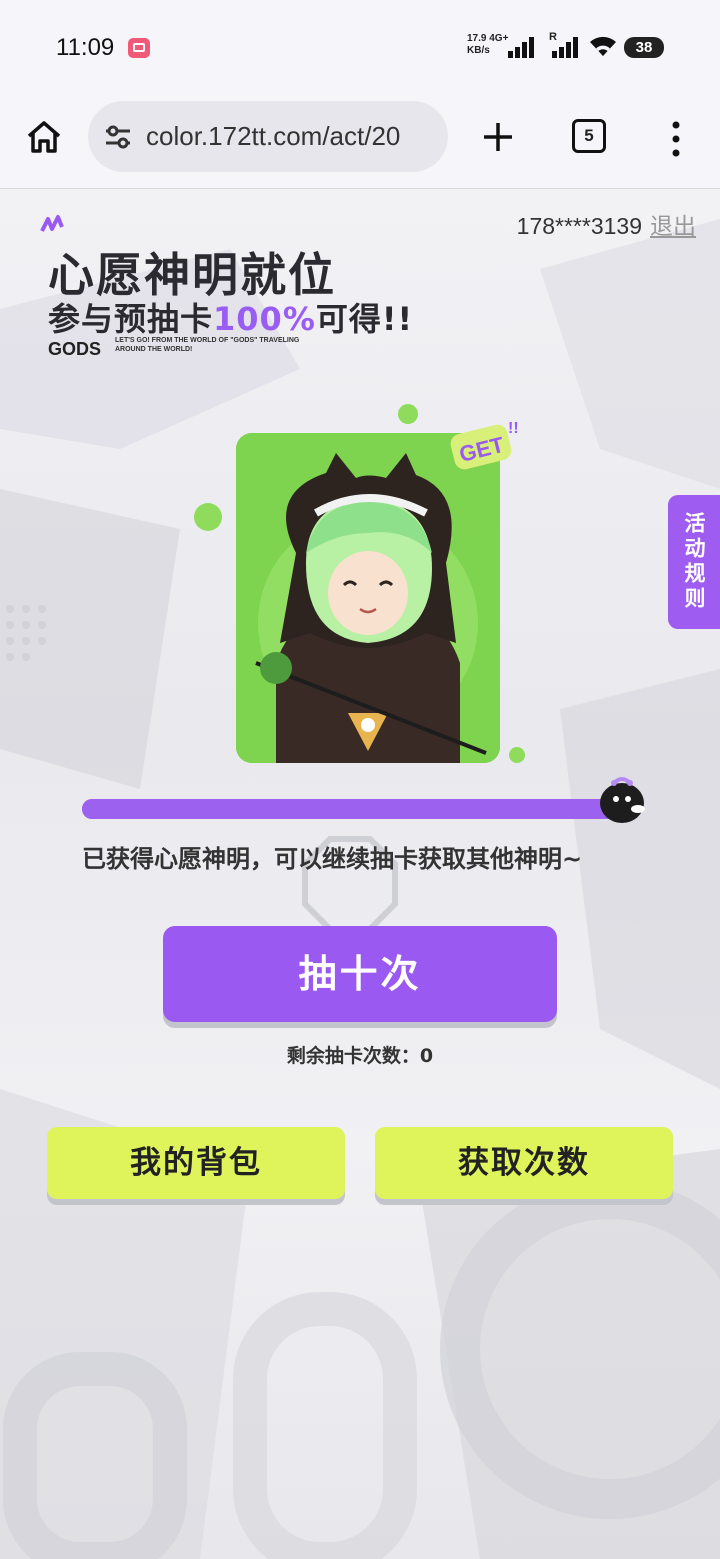  I want to click on home-icon, so click(44, 137).